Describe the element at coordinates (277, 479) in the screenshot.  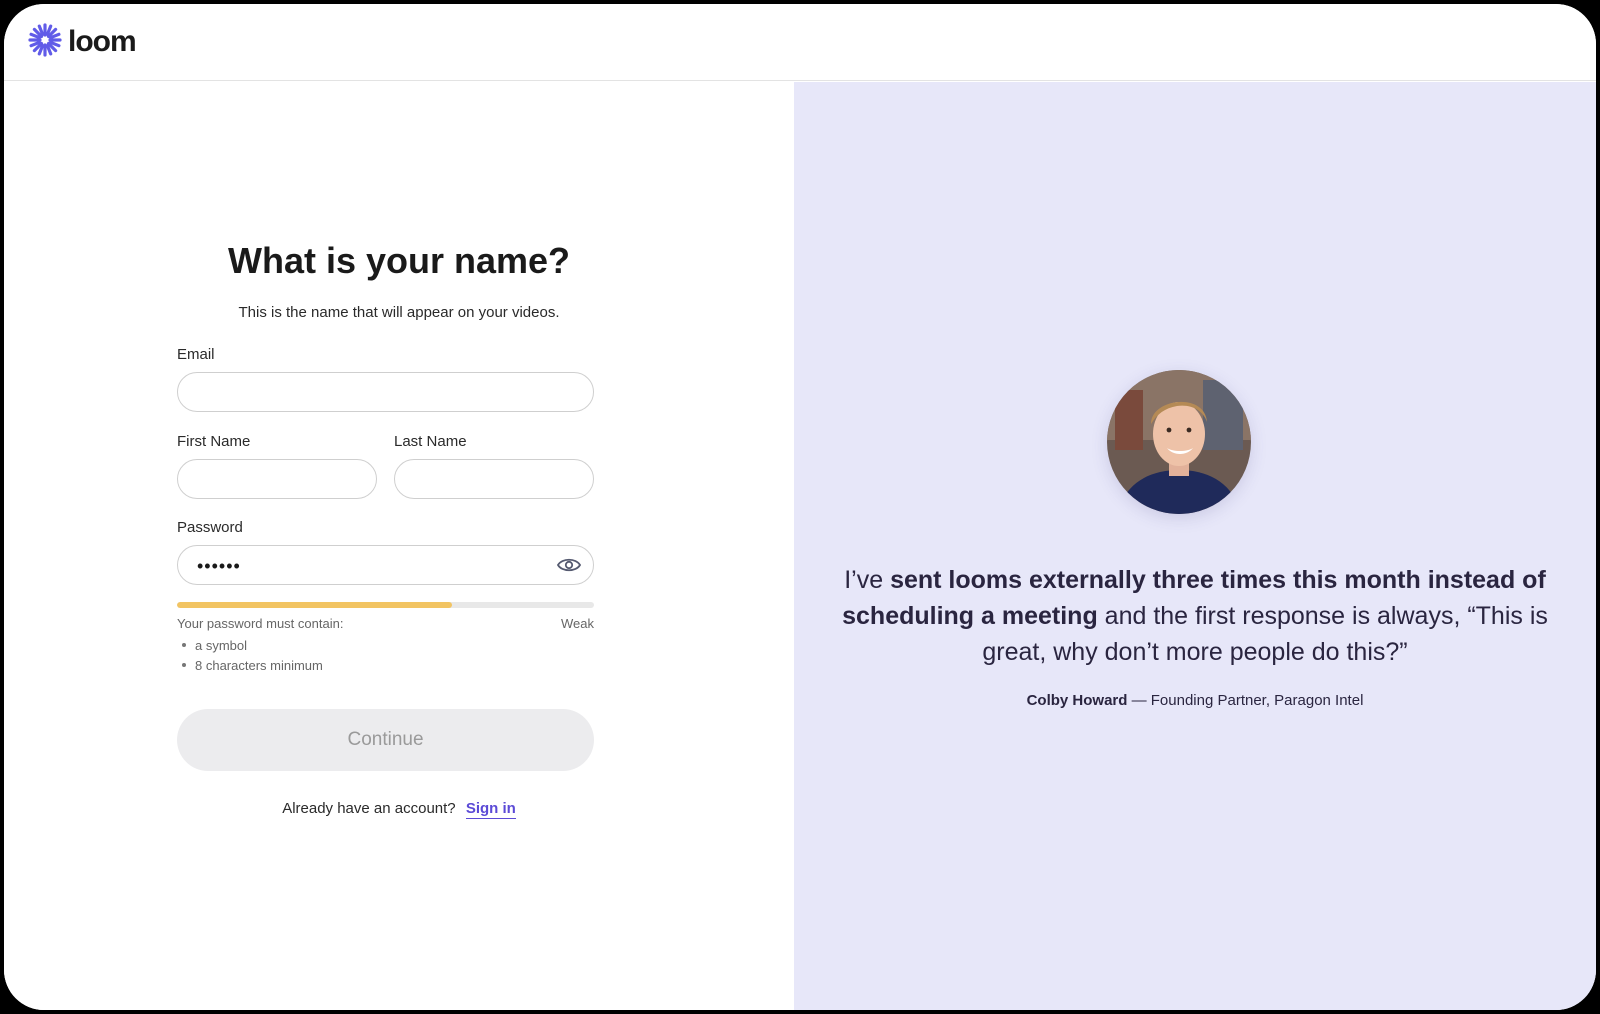
I see `first-name-field` at that location.